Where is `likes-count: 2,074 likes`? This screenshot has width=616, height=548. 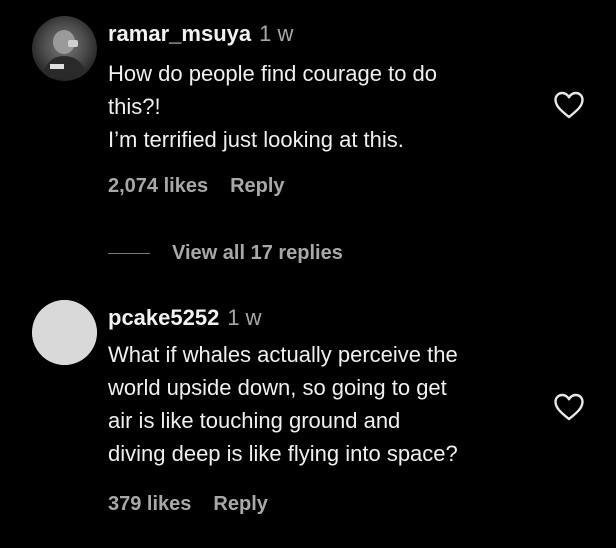
likes-count: 2,074 likes is located at coordinates (158, 186).